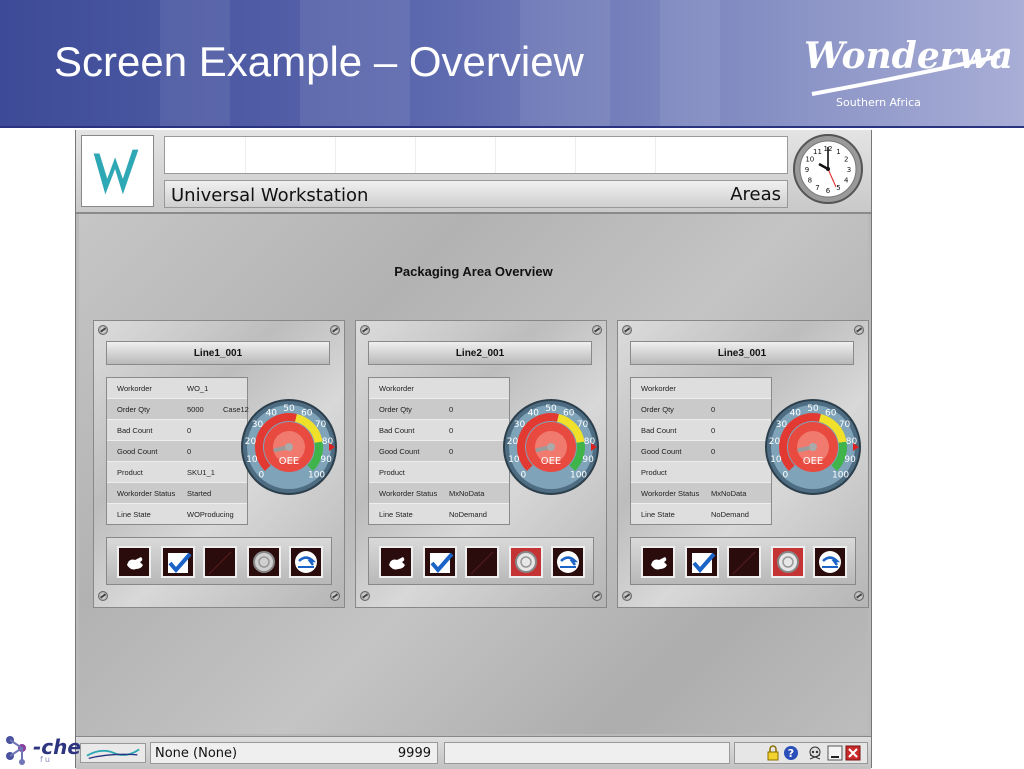 The image size is (1024, 769). Describe the element at coordinates (468, 514) in the screenshot. I see `row-value: NoDemand` at that location.